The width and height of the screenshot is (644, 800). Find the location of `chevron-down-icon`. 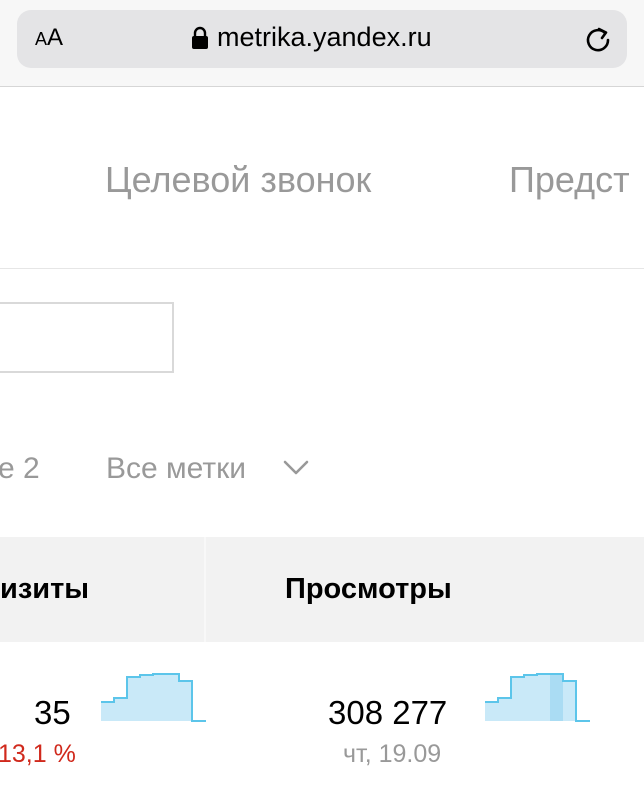

chevron-down-icon is located at coordinates (296, 468).